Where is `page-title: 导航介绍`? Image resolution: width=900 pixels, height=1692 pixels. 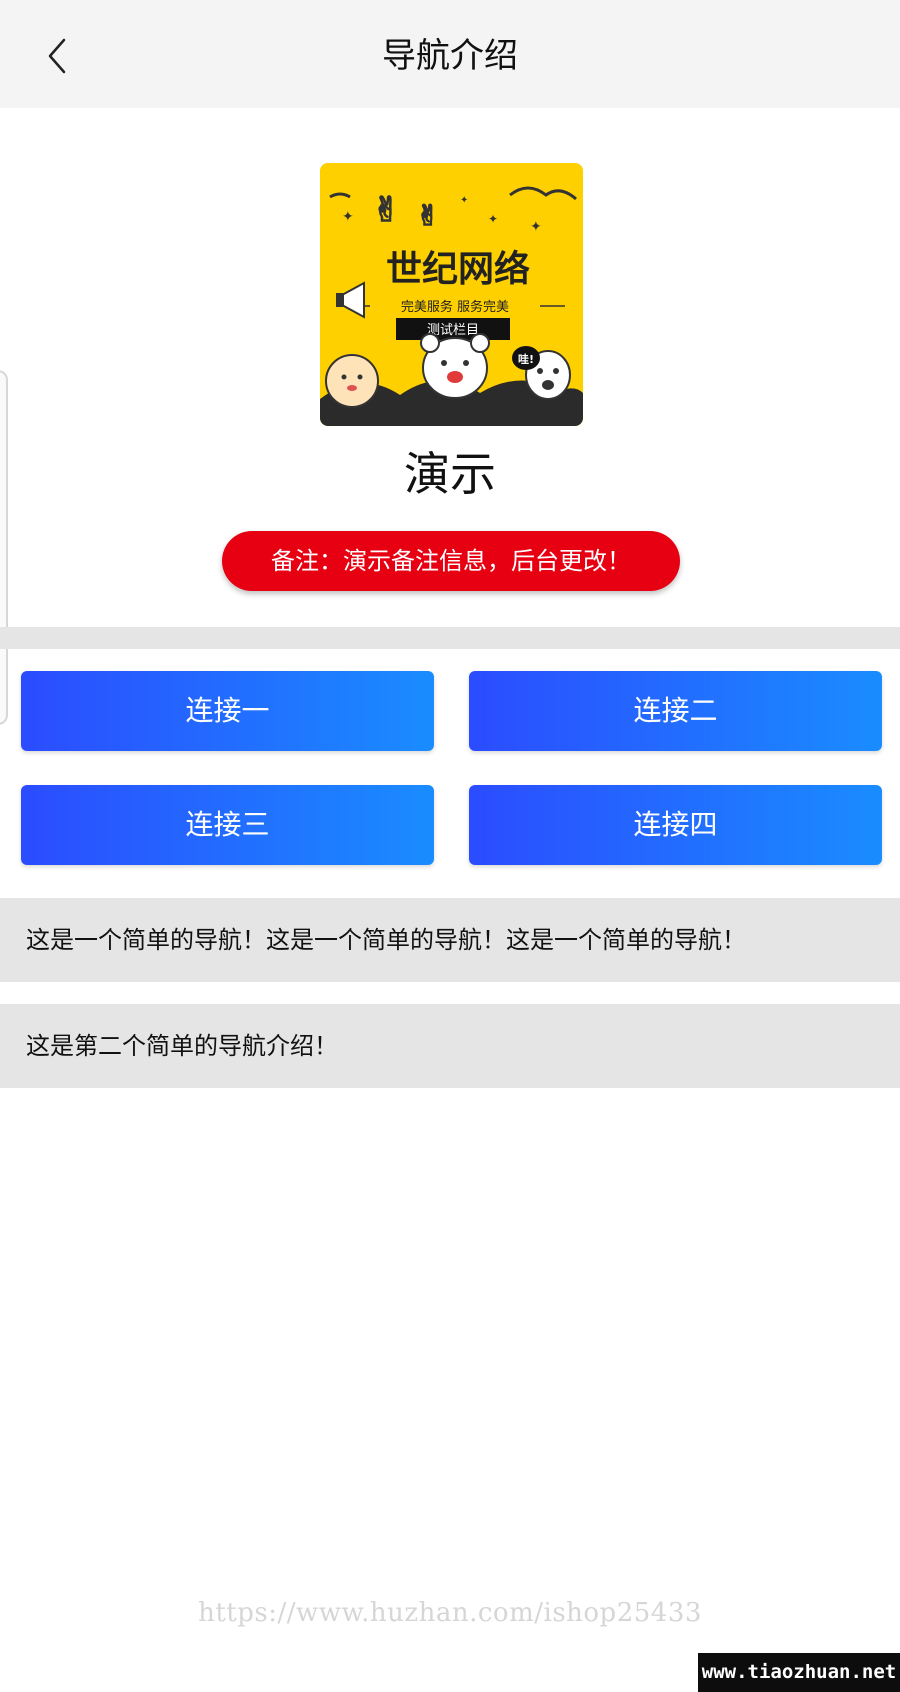
page-title: 导航介绍 is located at coordinates (450, 56).